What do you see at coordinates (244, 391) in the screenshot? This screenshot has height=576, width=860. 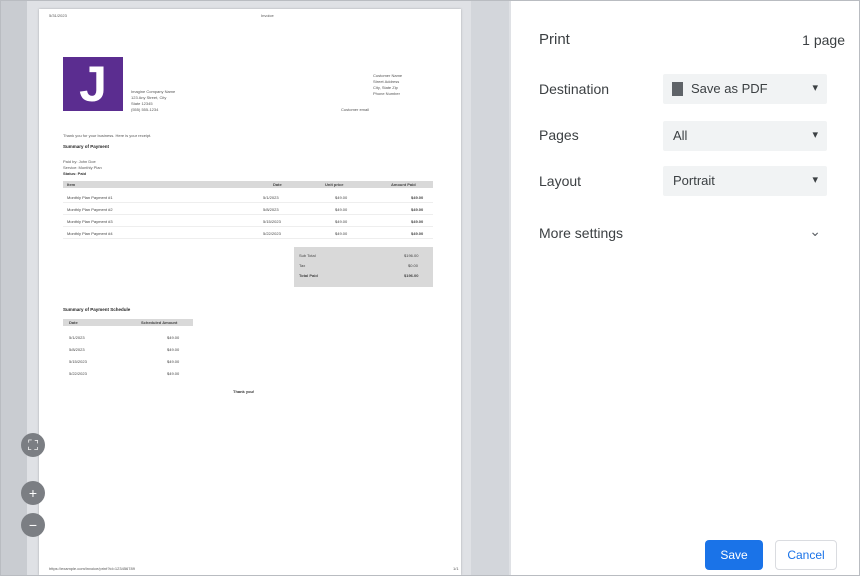 I see `thank-you: Thank you!` at bounding box center [244, 391].